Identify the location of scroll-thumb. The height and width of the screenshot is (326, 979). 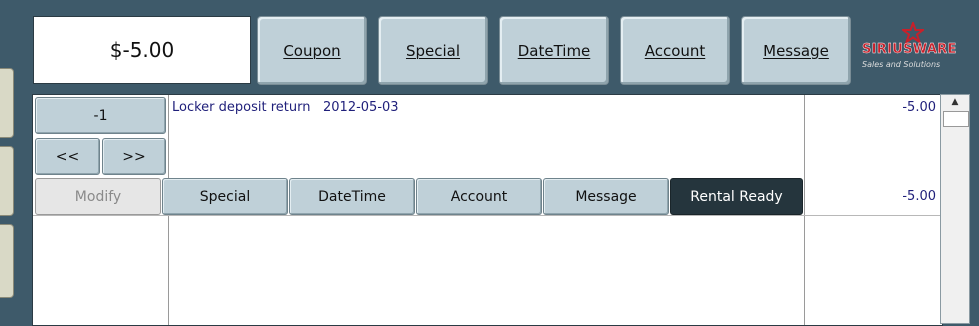
(956, 119).